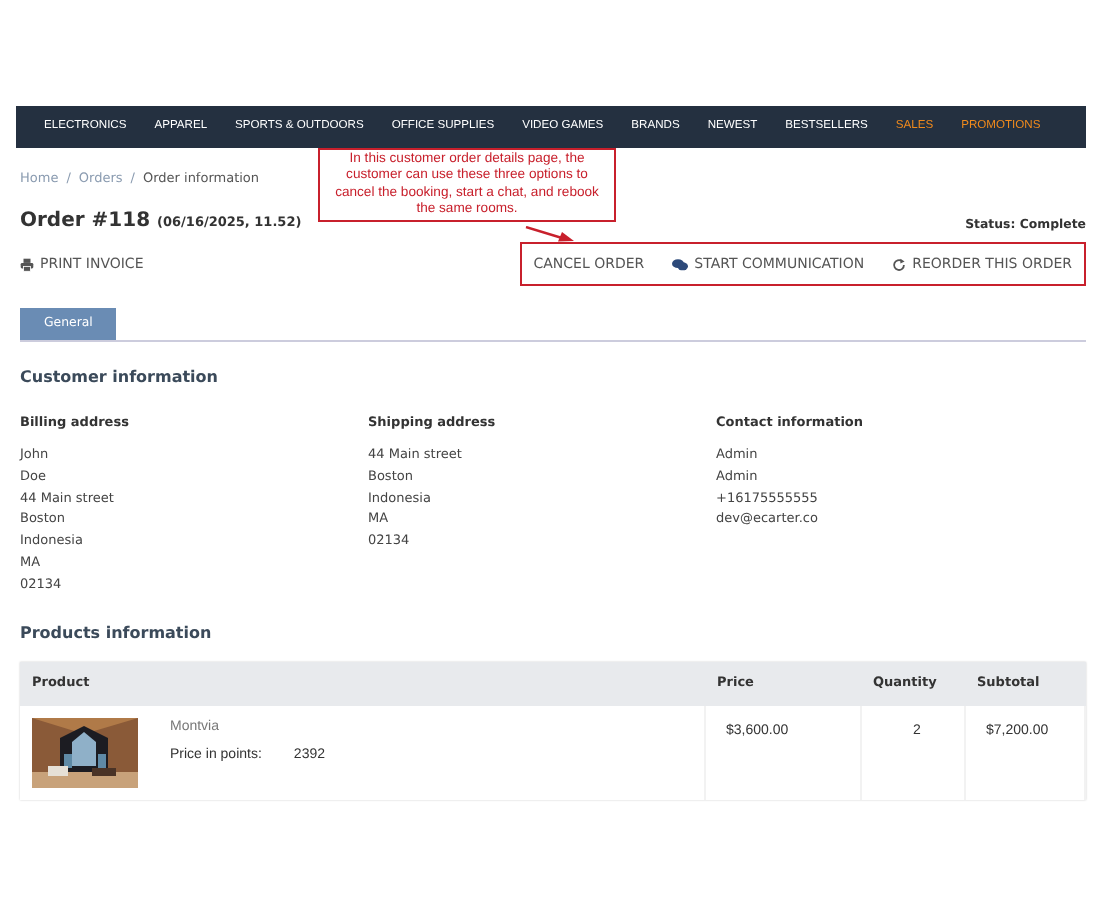  I want to click on section-title: Products information, so click(117, 634).